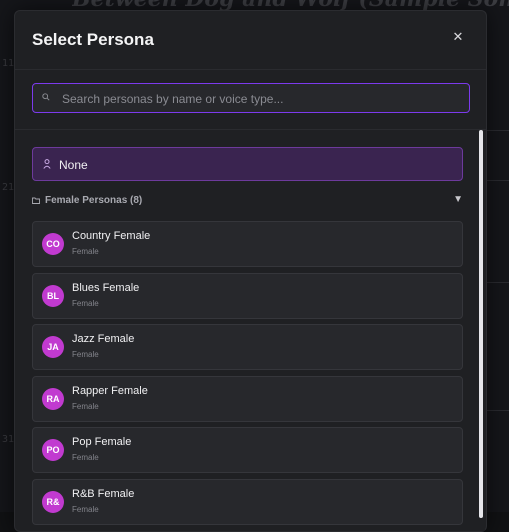 Image resolution: width=509 pixels, height=532 pixels. Describe the element at coordinates (53, 347) in the screenshot. I see `avatar: JA` at that location.